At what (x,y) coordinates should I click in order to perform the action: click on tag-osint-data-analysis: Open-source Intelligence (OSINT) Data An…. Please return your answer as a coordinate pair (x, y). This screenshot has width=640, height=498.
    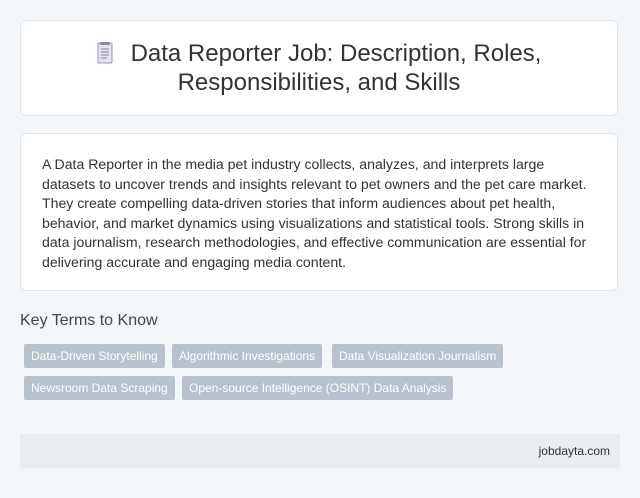
    Looking at the image, I should click on (318, 388).